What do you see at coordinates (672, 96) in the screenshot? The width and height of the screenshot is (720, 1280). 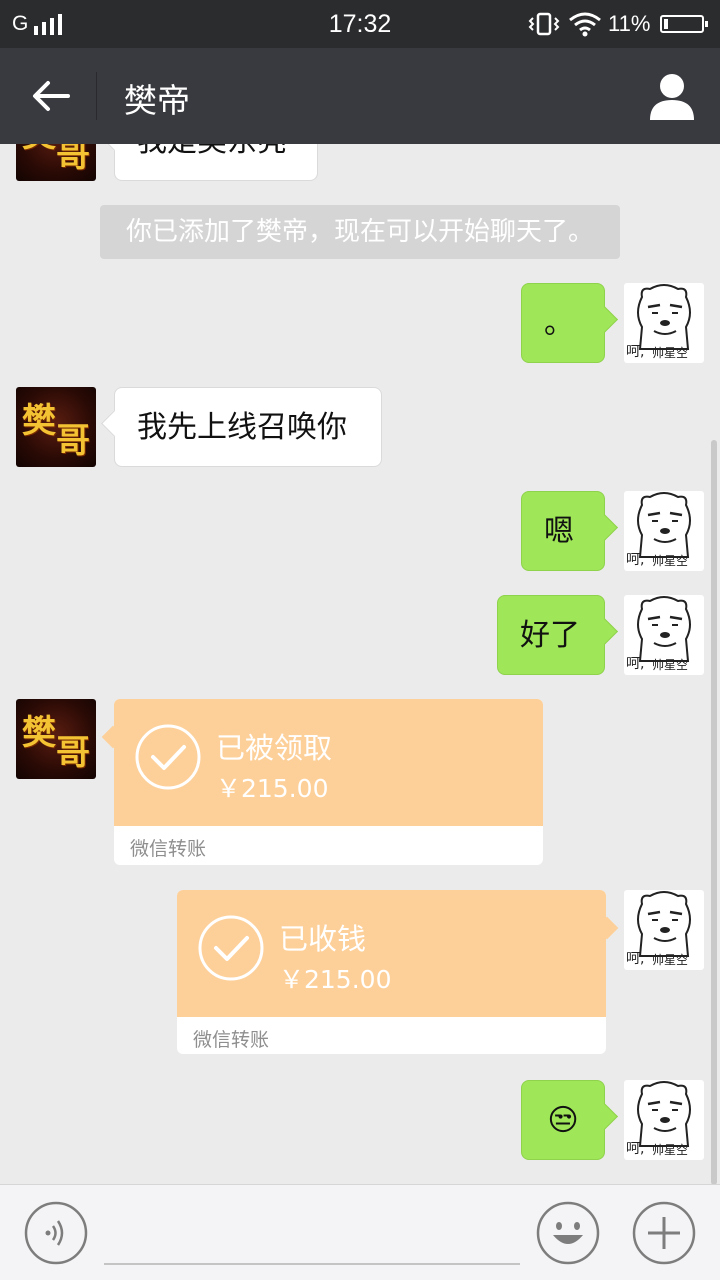 I see `profile-icon` at bounding box center [672, 96].